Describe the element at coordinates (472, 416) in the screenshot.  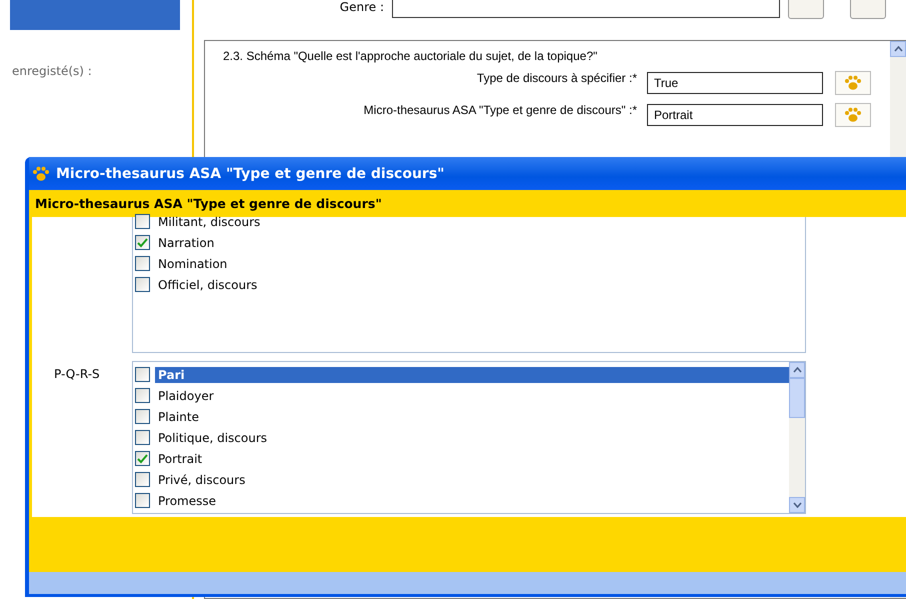
I see `list-item: Plainte` at that location.